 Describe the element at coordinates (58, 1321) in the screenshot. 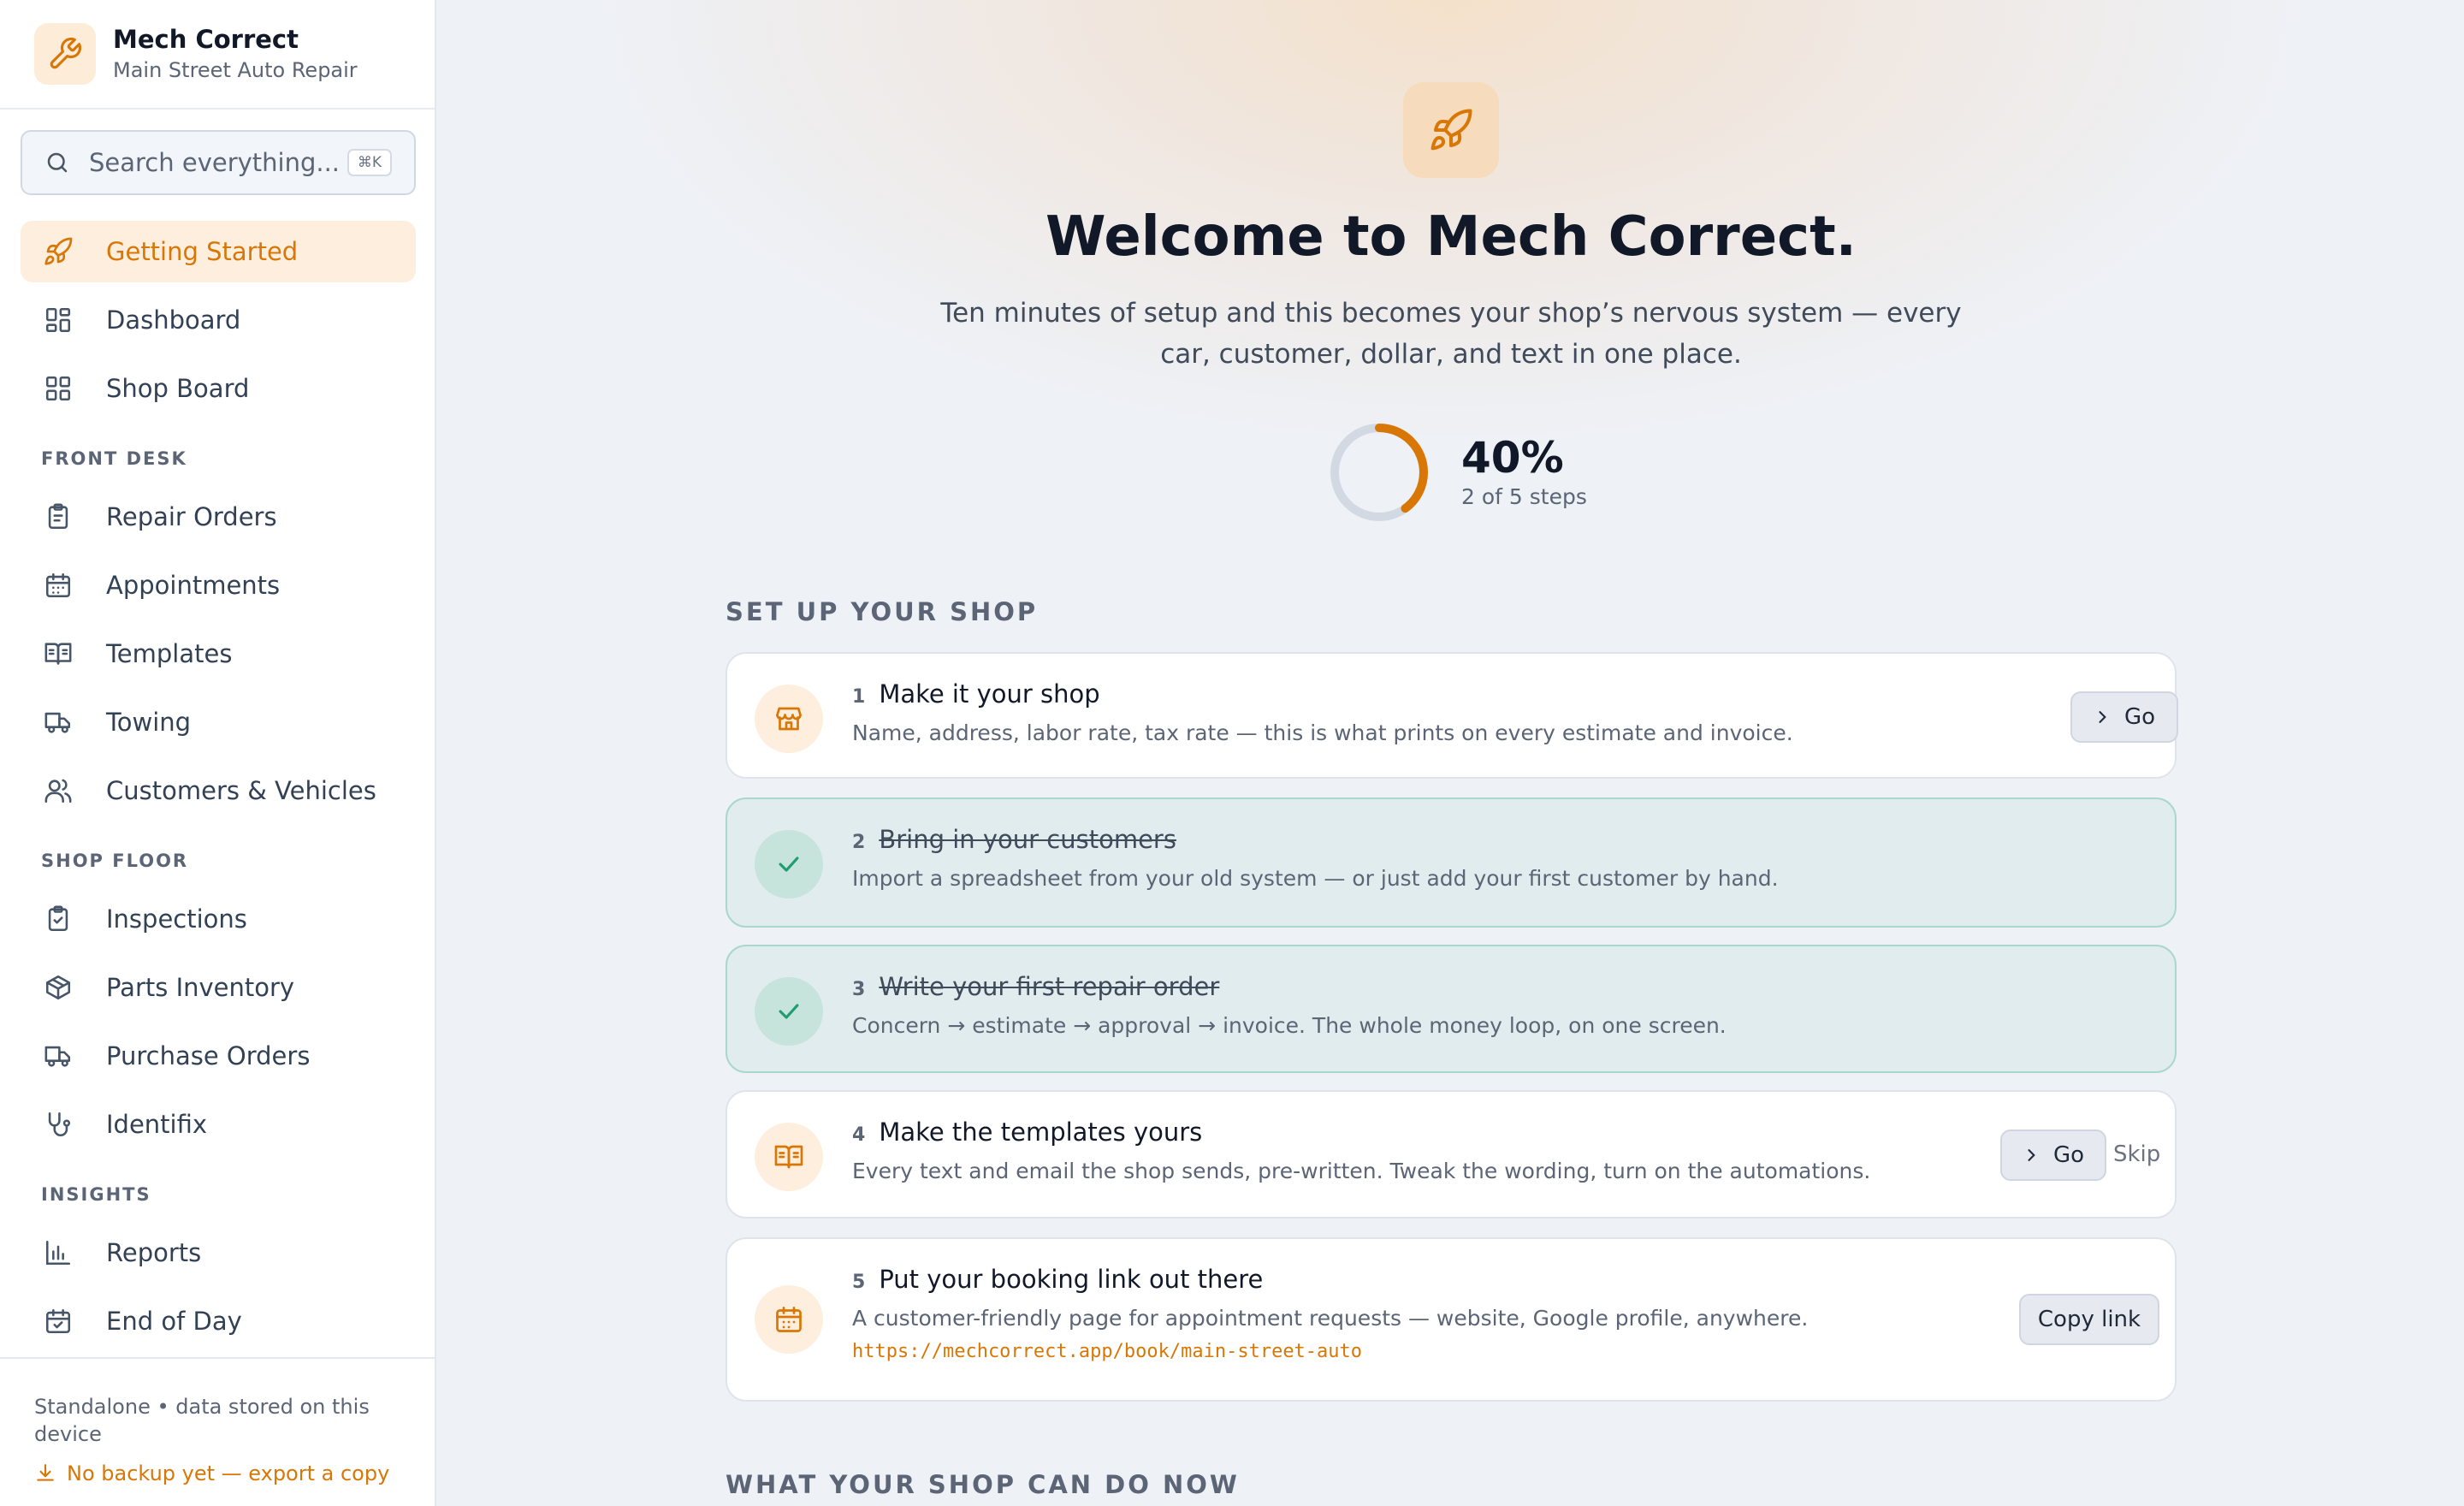

I see `calendar-check-icon` at that location.